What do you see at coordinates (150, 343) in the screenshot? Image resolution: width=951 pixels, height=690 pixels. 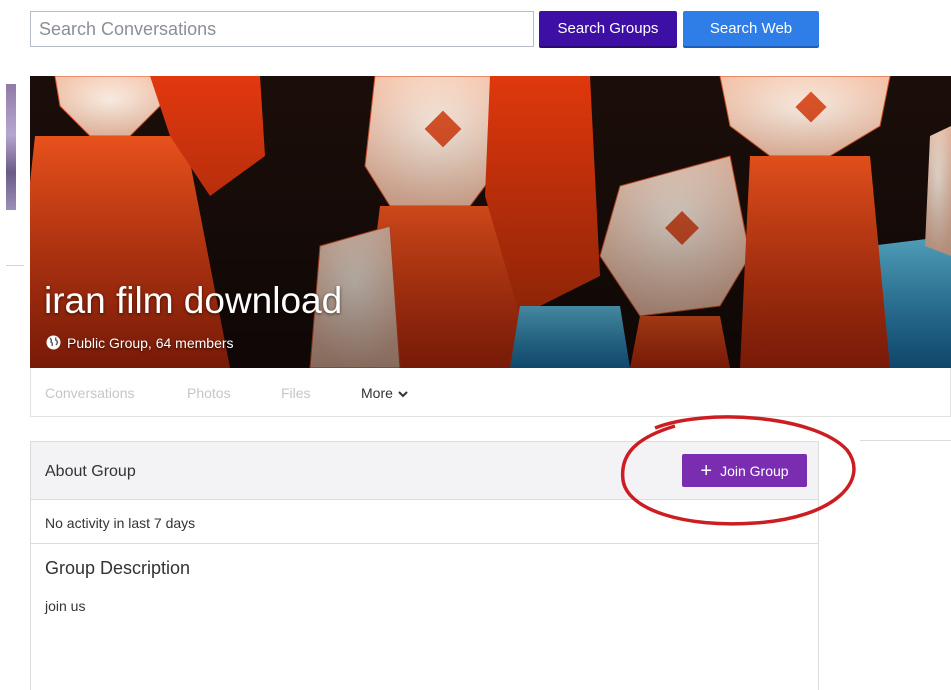 I see `group-meta-text: Public Group, 64 members` at bounding box center [150, 343].